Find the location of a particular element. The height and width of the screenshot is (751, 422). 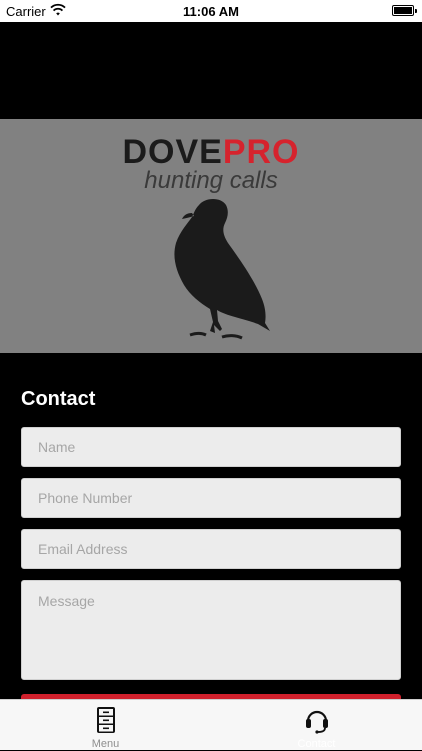

tab-contact: Contact is located at coordinates (316, 725).